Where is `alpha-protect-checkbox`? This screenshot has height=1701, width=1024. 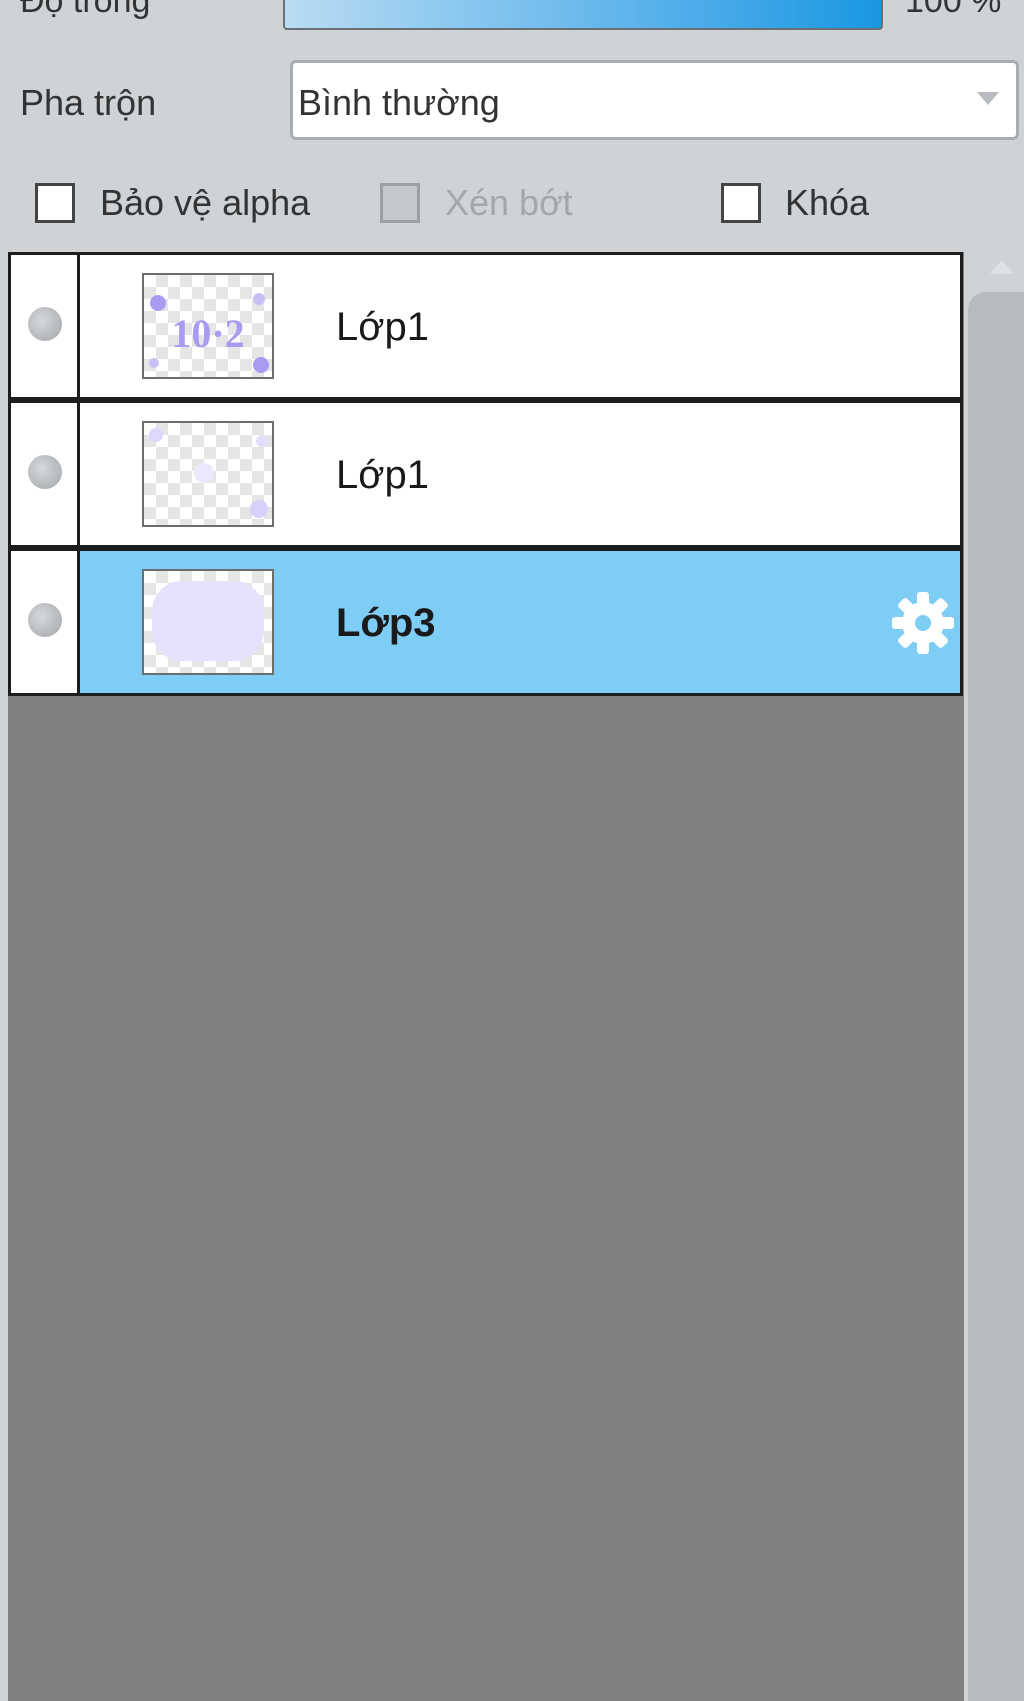 alpha-protect-checkbox is located at coordinates (55, 203).